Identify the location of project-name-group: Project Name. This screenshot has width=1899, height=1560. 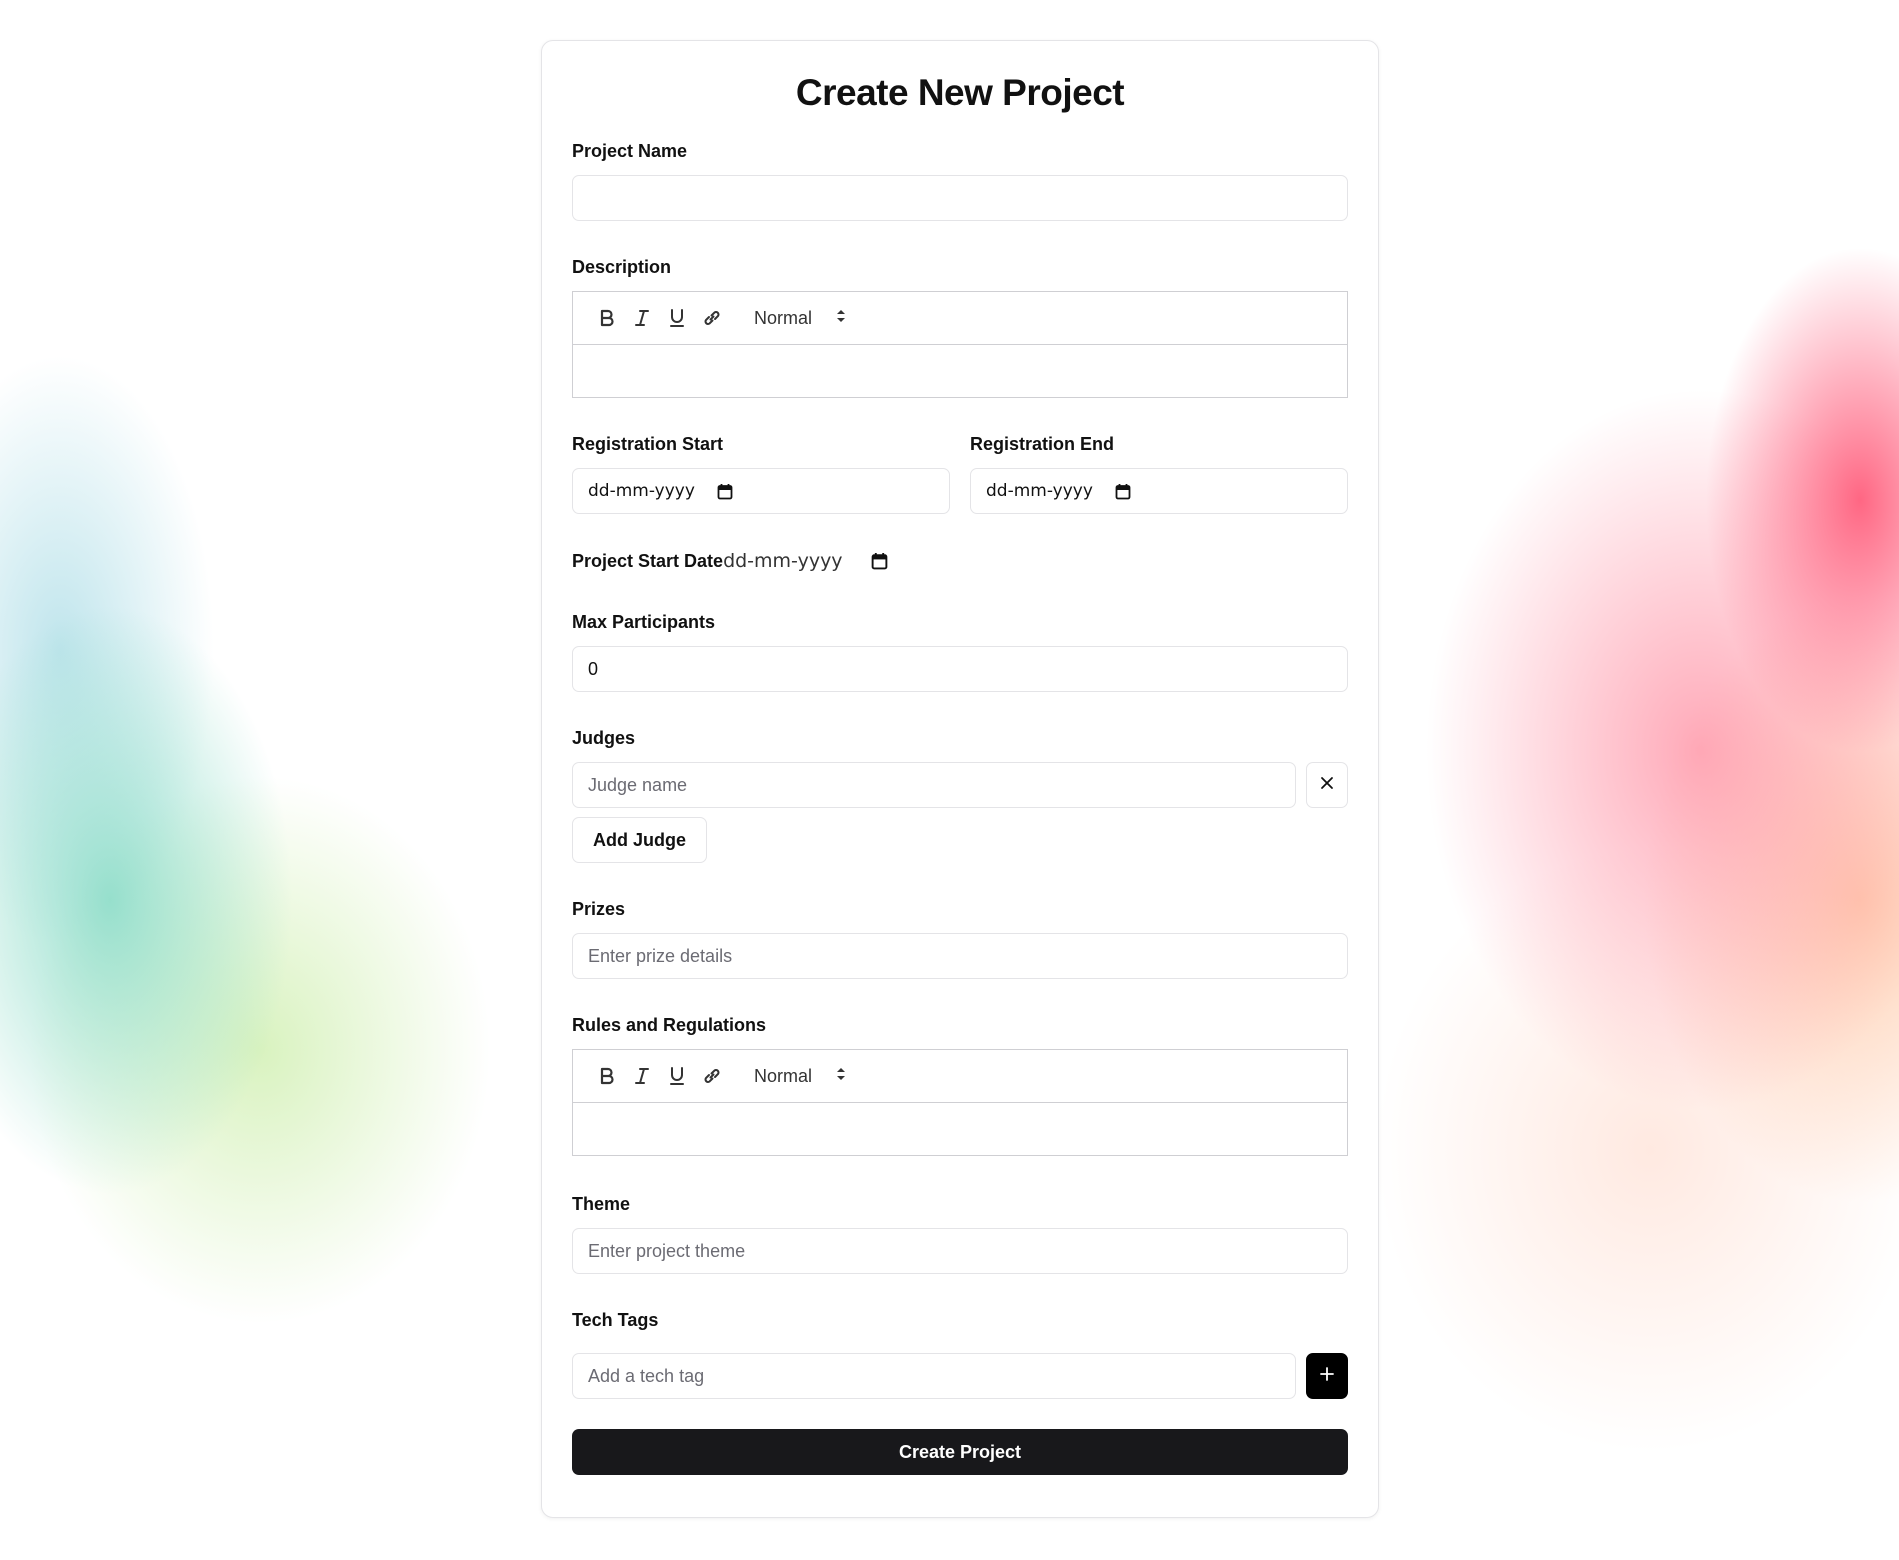
(960, 181).